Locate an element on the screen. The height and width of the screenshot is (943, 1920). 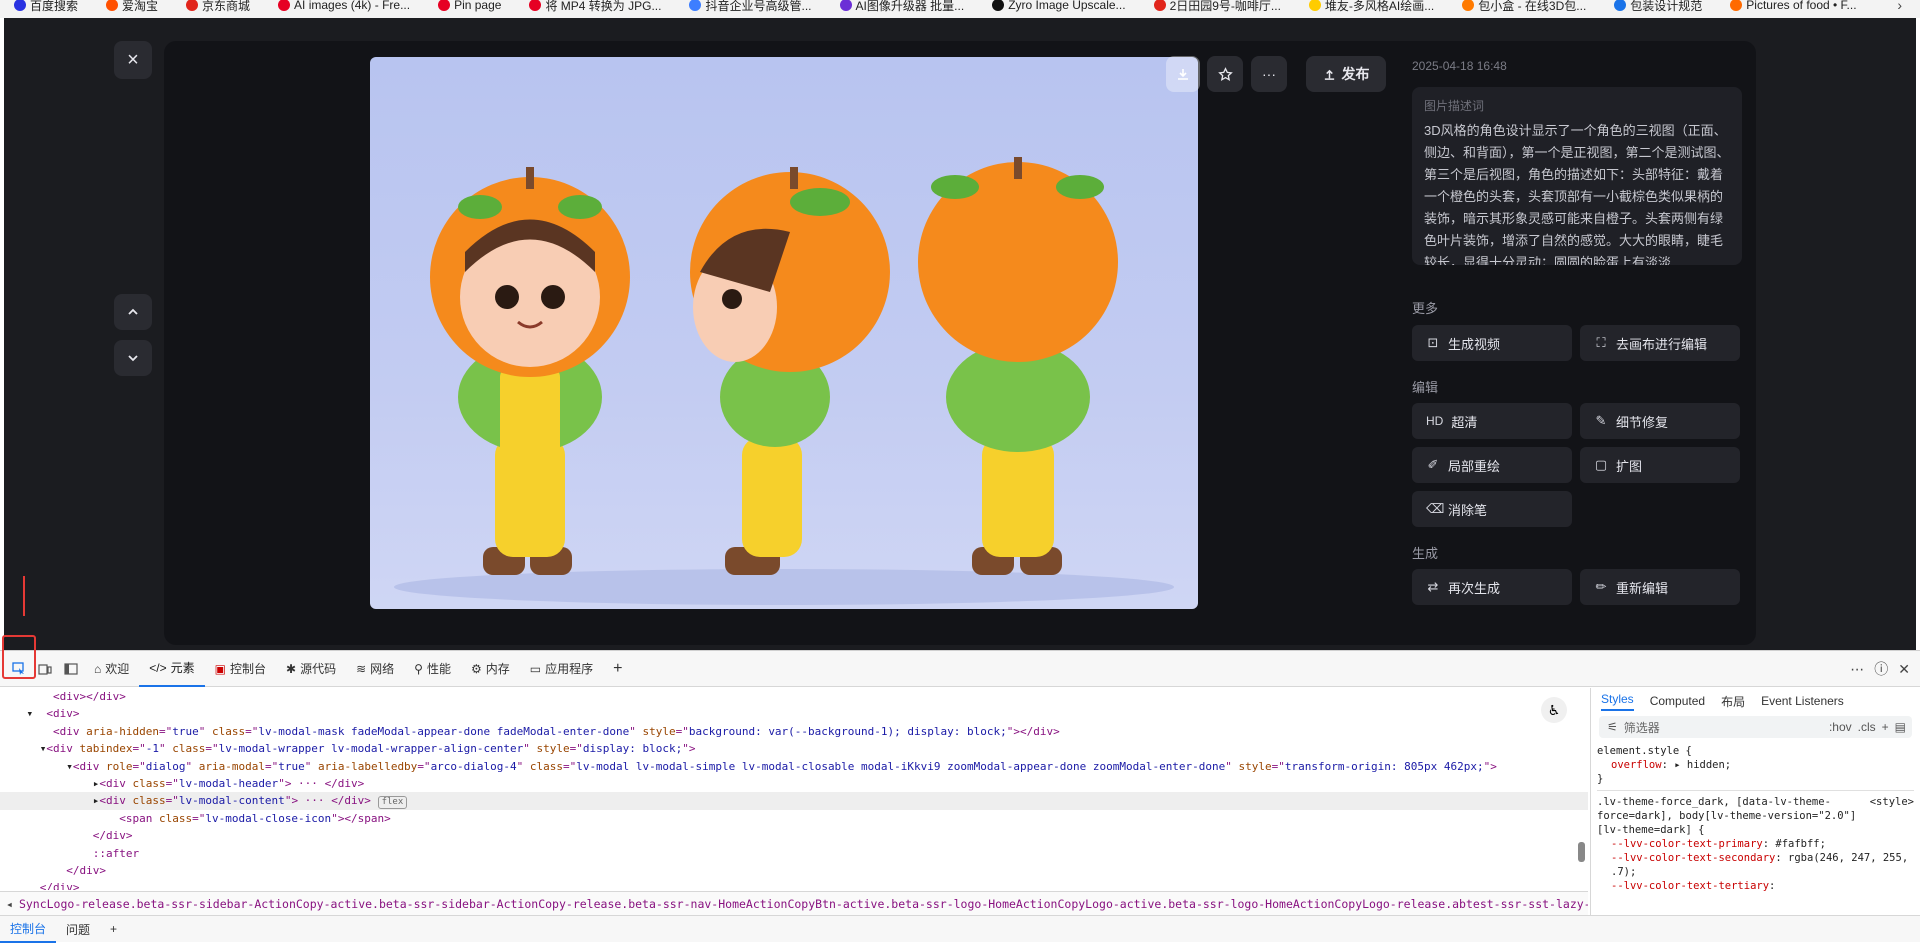
tab-welcome: ⌂ 欢迎 is located at coordinates (111, 669).